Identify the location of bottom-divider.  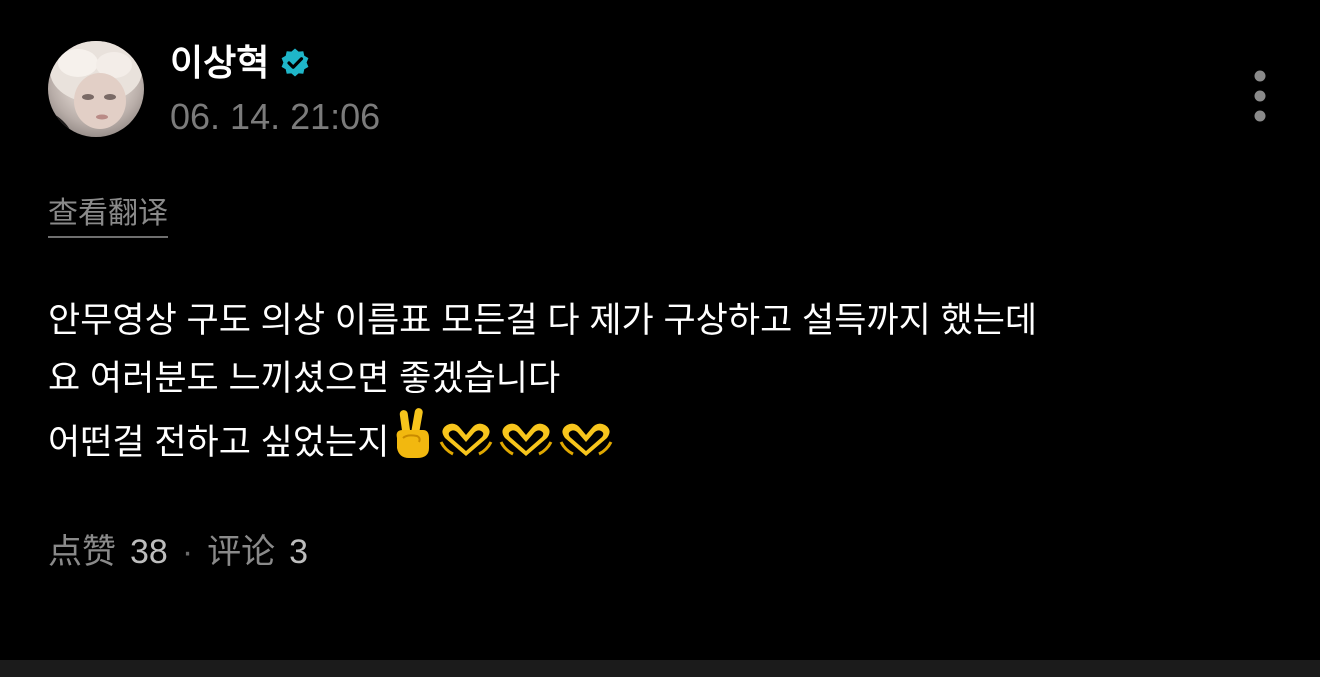
(660, 668).